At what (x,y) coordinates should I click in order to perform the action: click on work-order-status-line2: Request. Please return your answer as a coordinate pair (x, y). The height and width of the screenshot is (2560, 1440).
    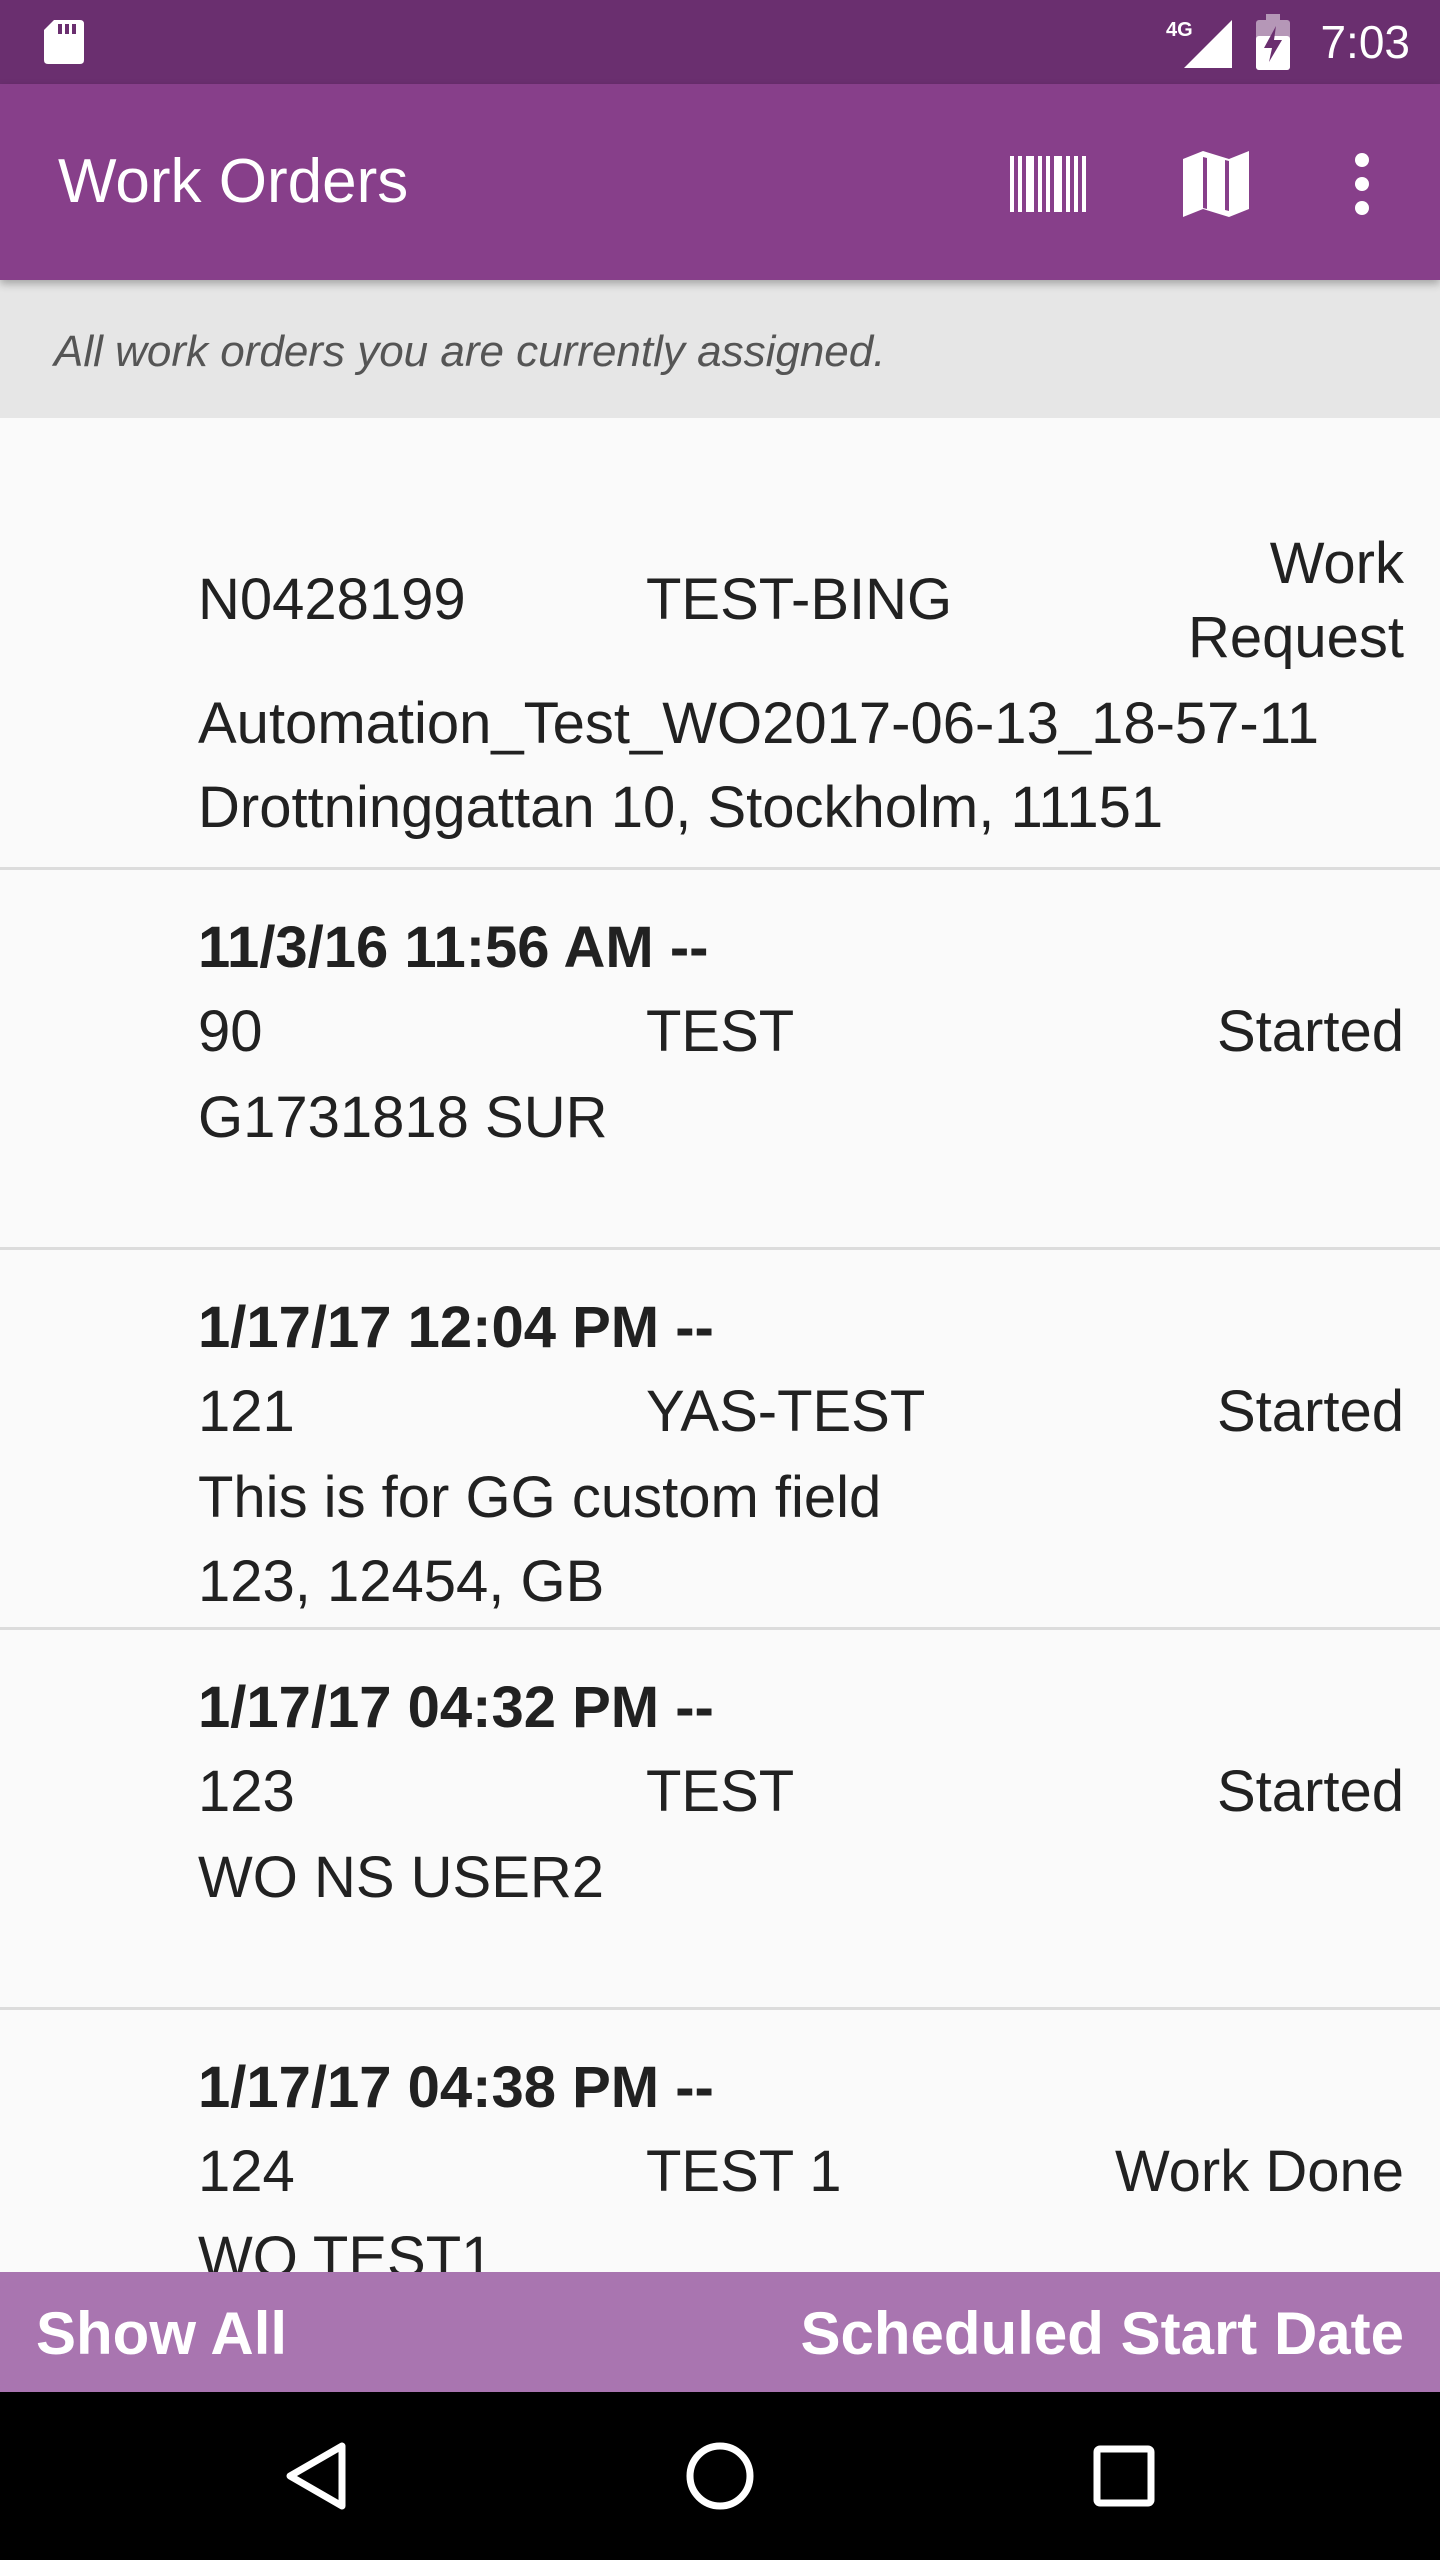
    Looking at the image, I should click on (1295, 637).